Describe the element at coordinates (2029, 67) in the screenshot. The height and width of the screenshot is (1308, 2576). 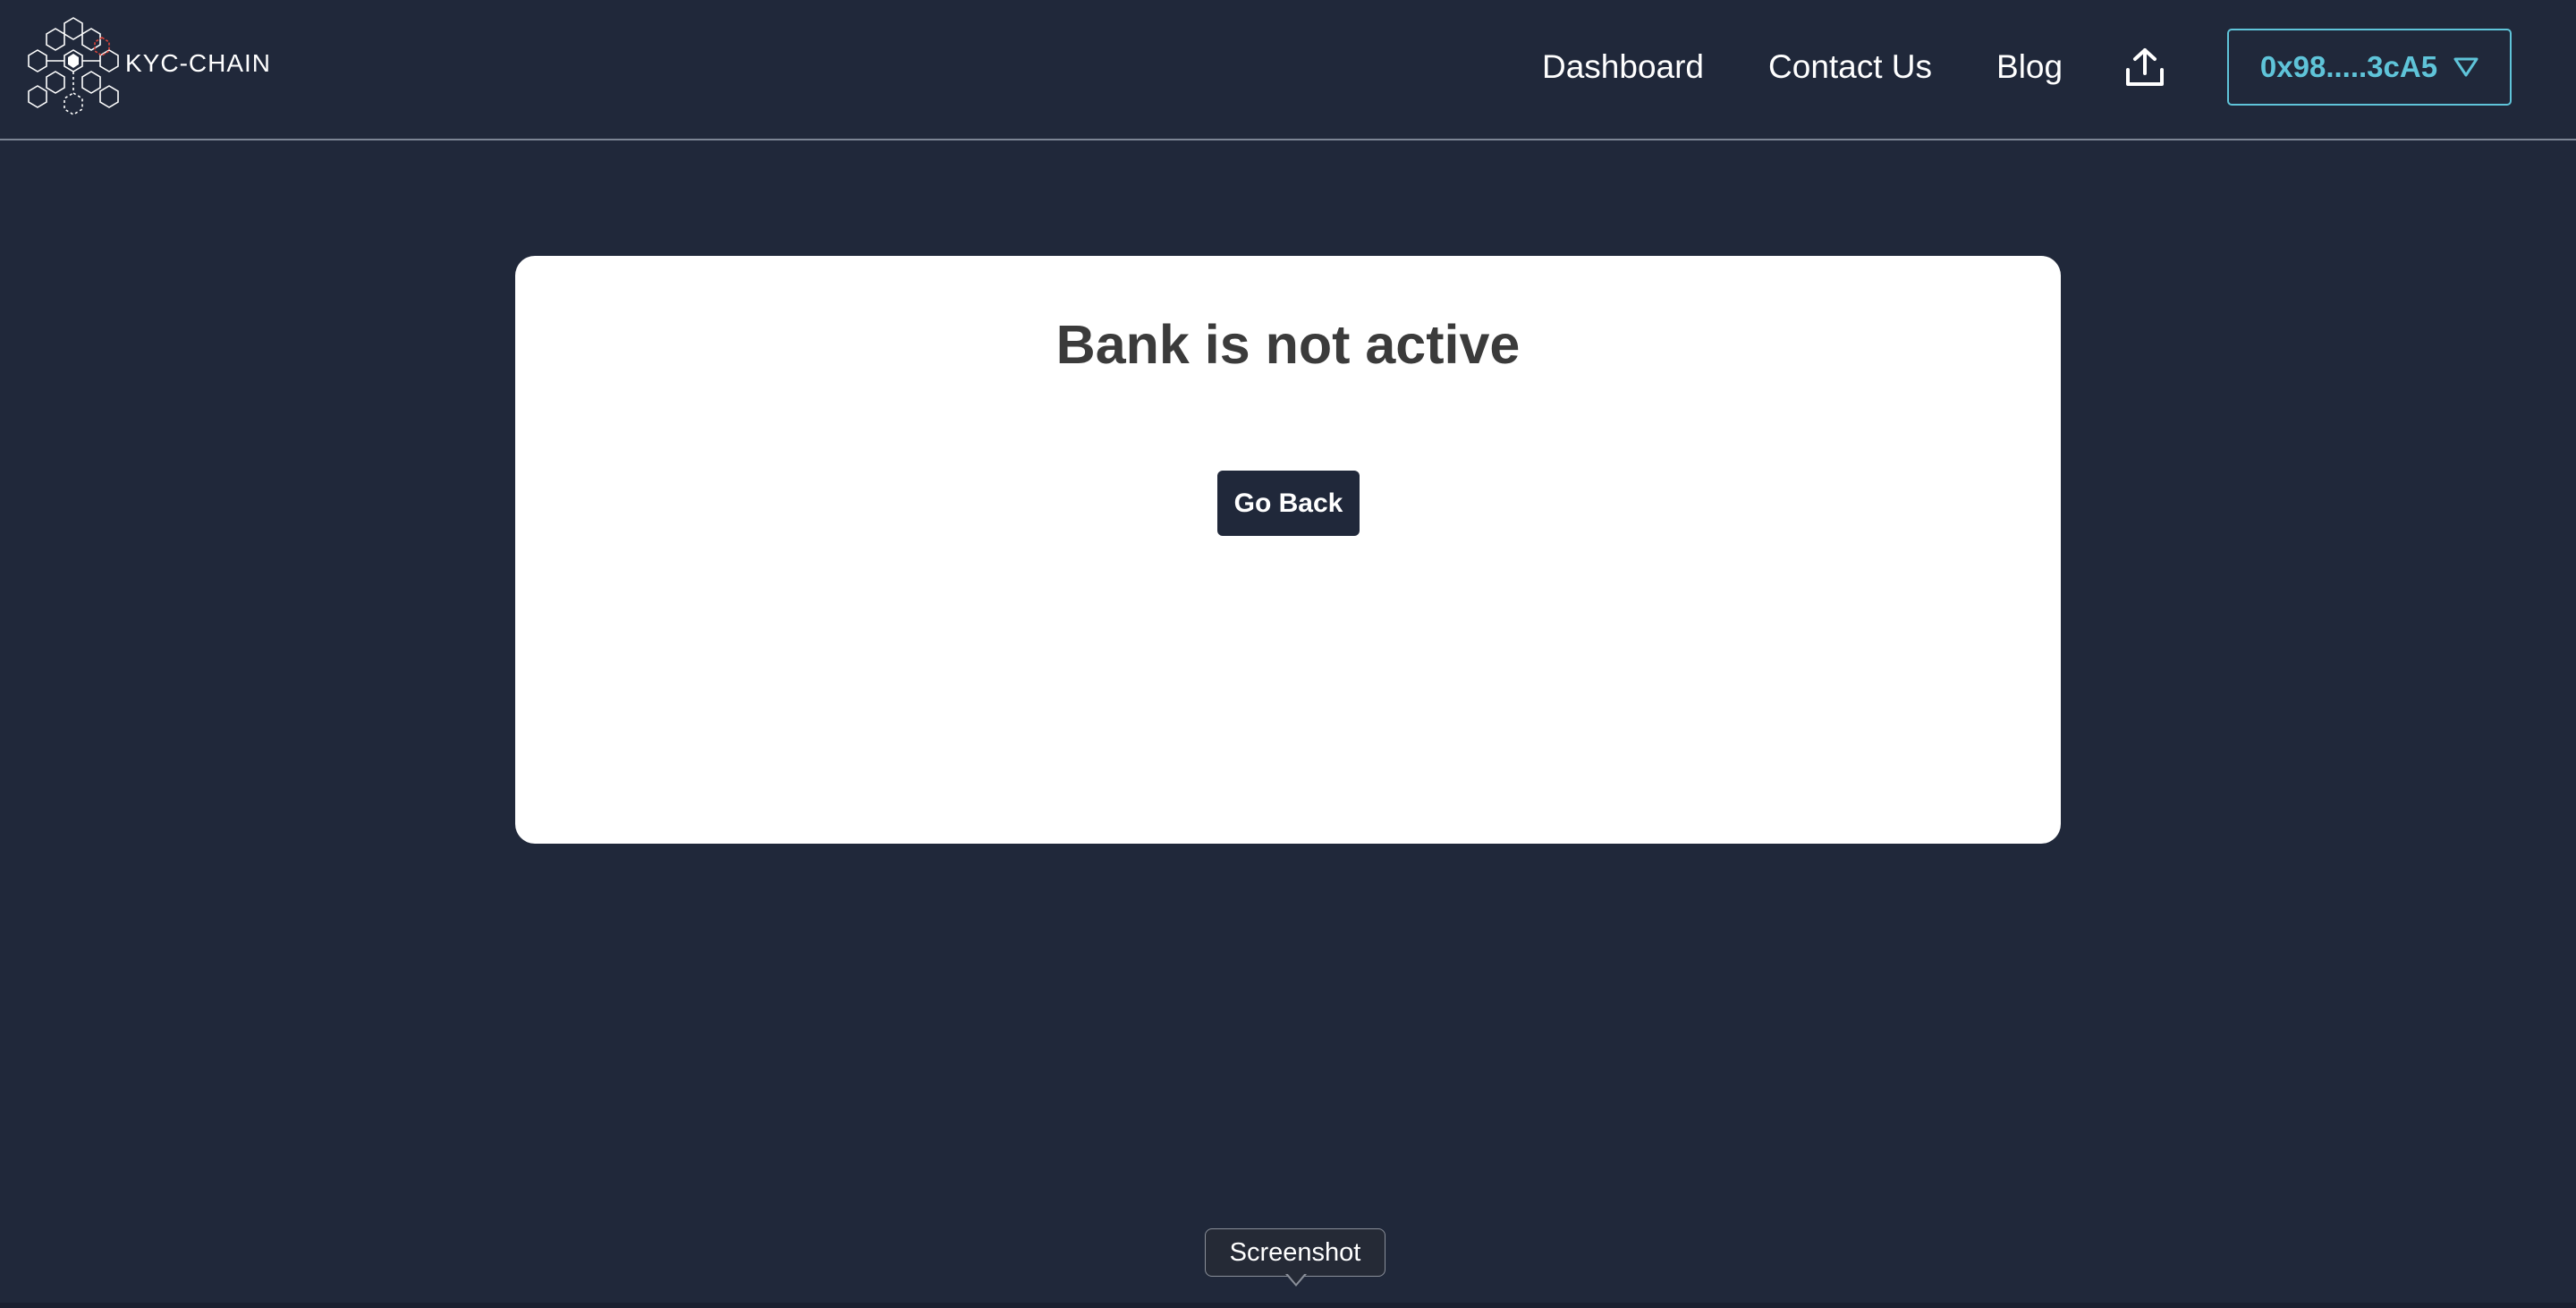
I see `nav-link-blog: Blog` at that location.